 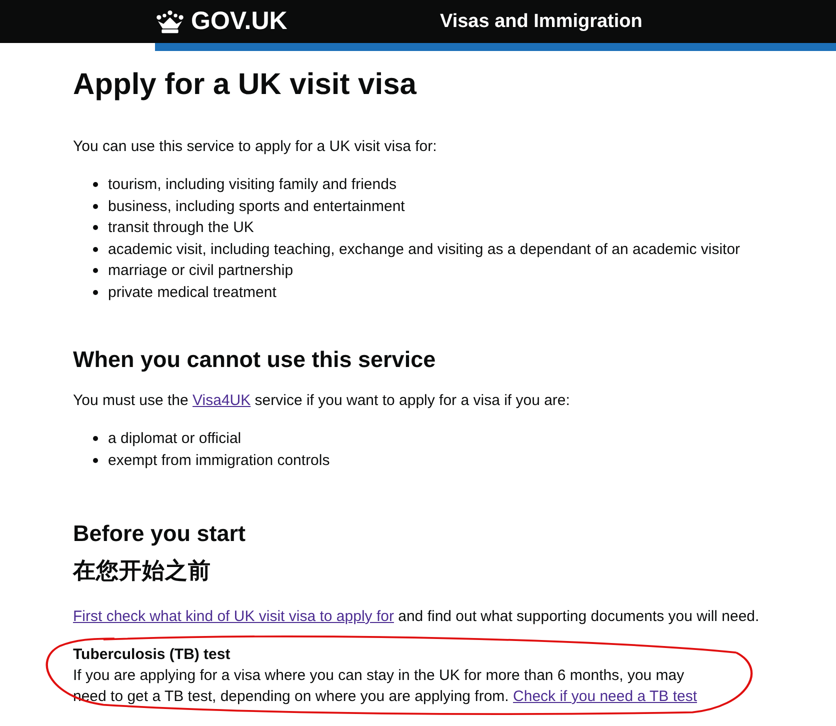 I want to click on section-heading: When you cannot use this service, so click(x=255, y=359).